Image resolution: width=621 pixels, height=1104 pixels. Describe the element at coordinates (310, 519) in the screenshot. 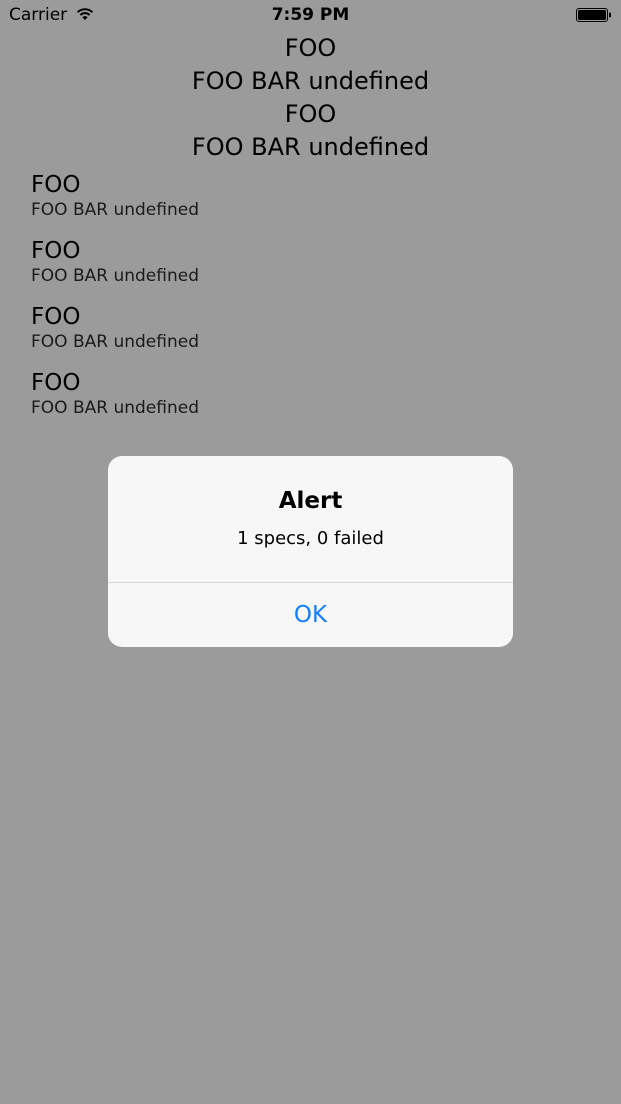

I see `alert-content: Alert 1 specs, 0 failed` at that location.